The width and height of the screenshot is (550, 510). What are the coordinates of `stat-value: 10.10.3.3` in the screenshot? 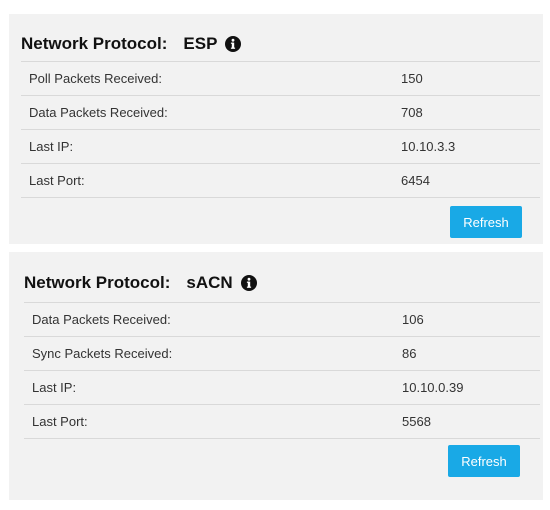 It's located at (428, 146).